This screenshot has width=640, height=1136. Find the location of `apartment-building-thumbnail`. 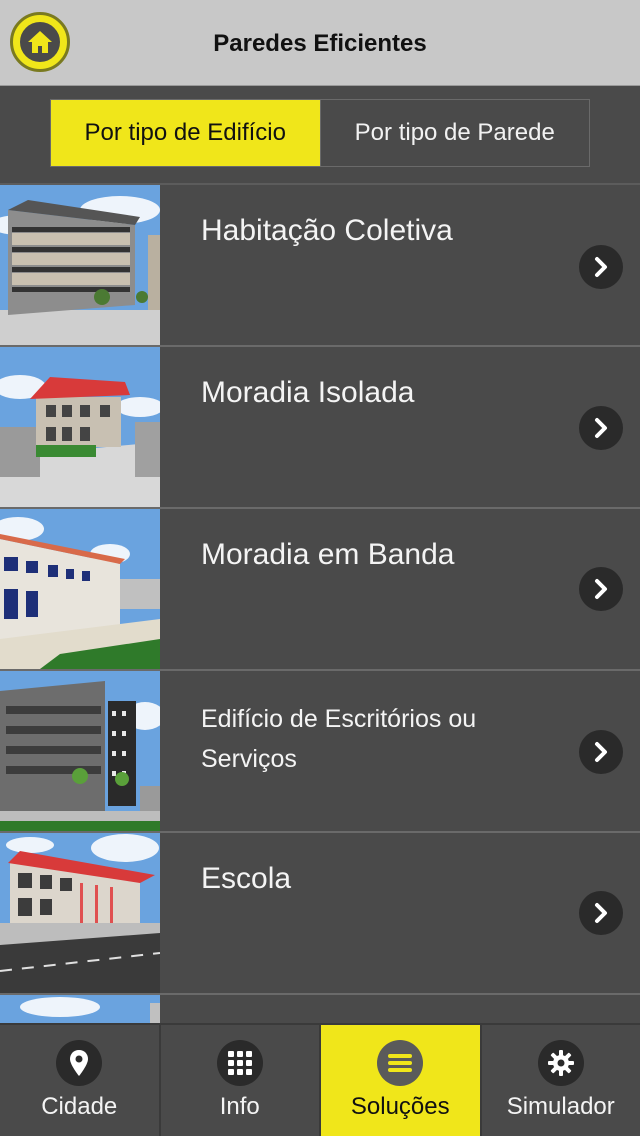

apartment-building-thumbnail is located at coordinates (80, 265).